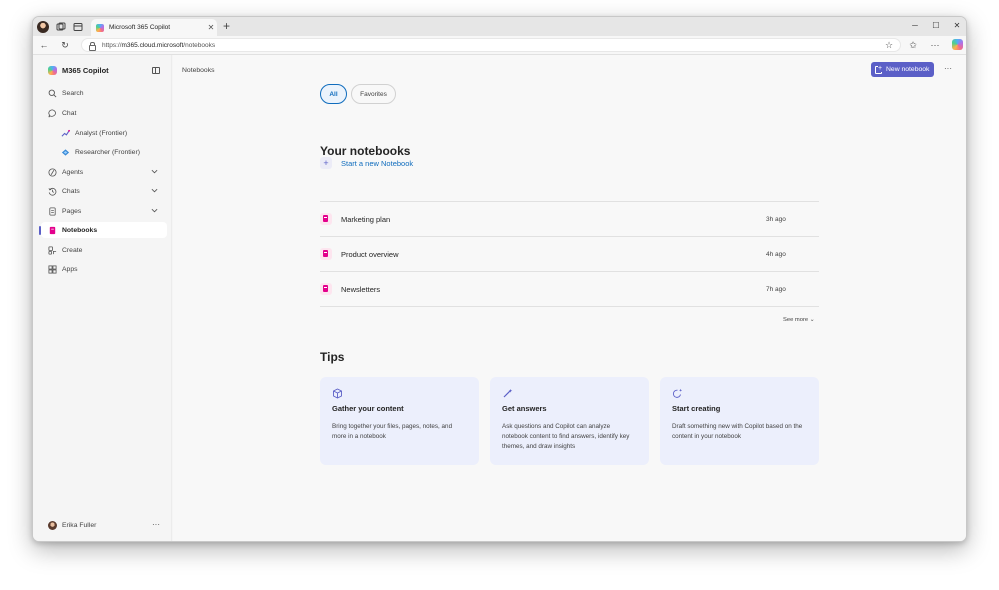 Image resolution: width=999 pixels, height=590 pixels. I want to click on start-new-label: Start a new Notebook, so click(377, 163).